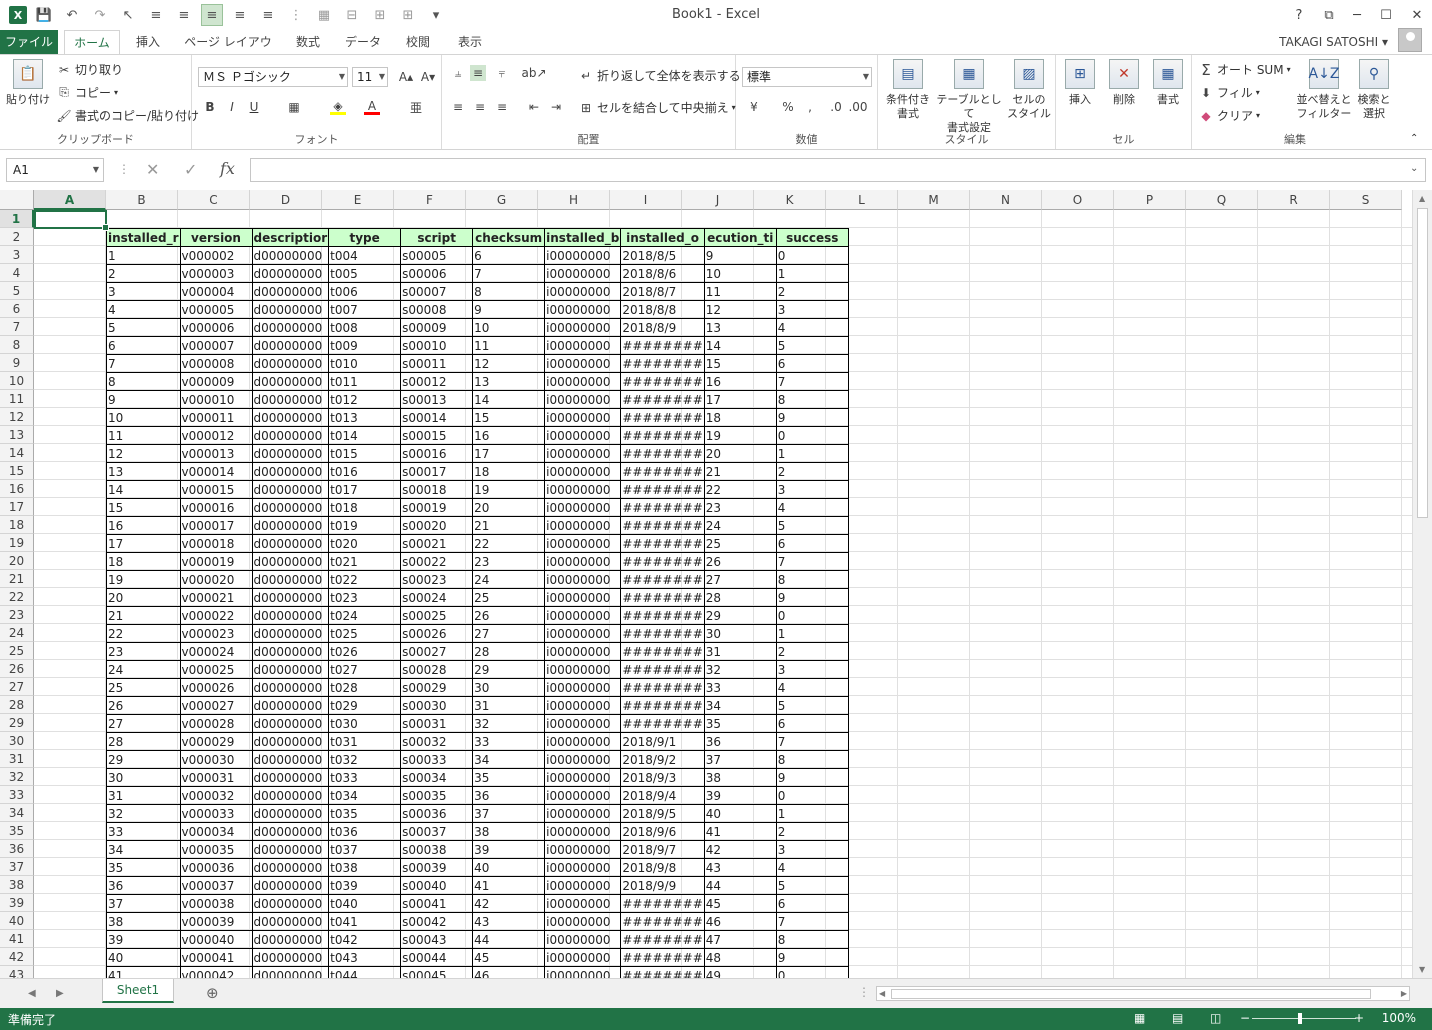  What do you see at coordinates (216, 687) in the screenshot?
I see `table-cell: v000026` at bounding box center [216, 687].